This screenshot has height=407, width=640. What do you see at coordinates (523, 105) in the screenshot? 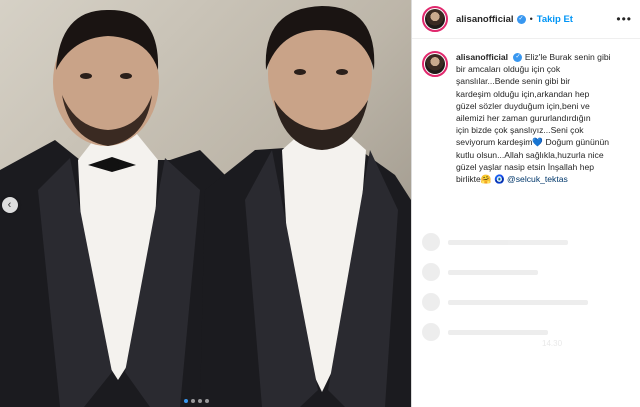
I see `caption-line: güzel sözler duyduğum için,beni ve` at bounding box center [523, 105].